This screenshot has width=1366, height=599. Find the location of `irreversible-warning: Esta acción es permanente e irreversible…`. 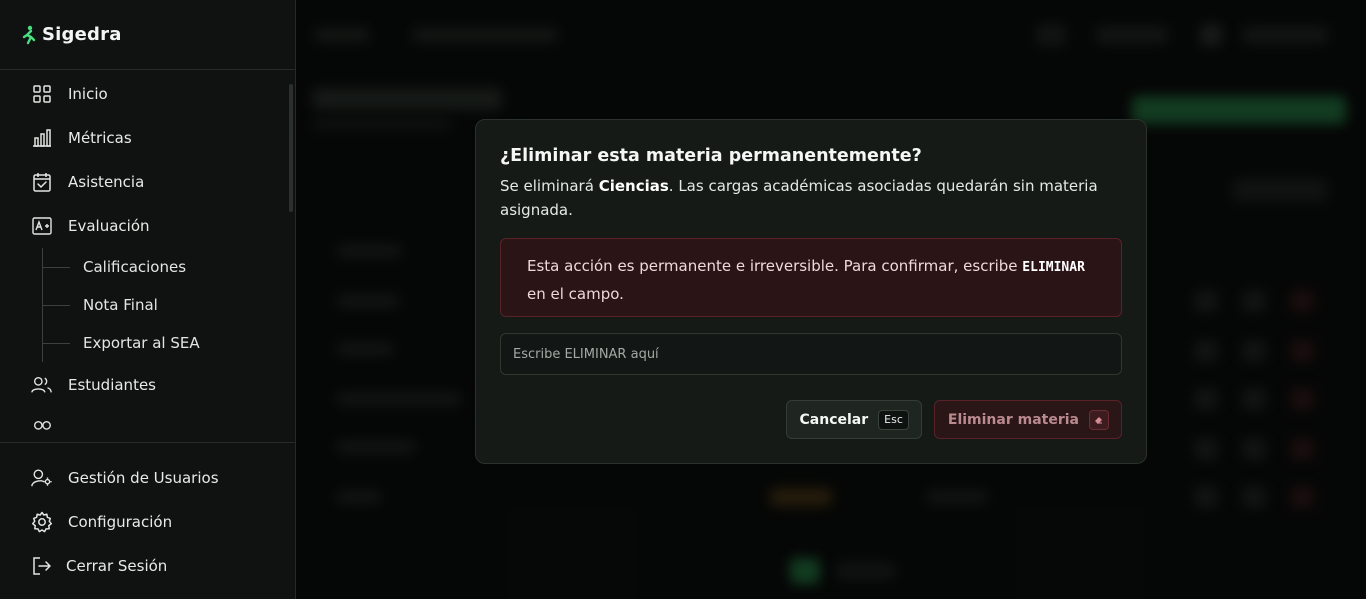

irreversible-warning: Esta acción es permanente e irreversible… is located at coordinates (811, 277).